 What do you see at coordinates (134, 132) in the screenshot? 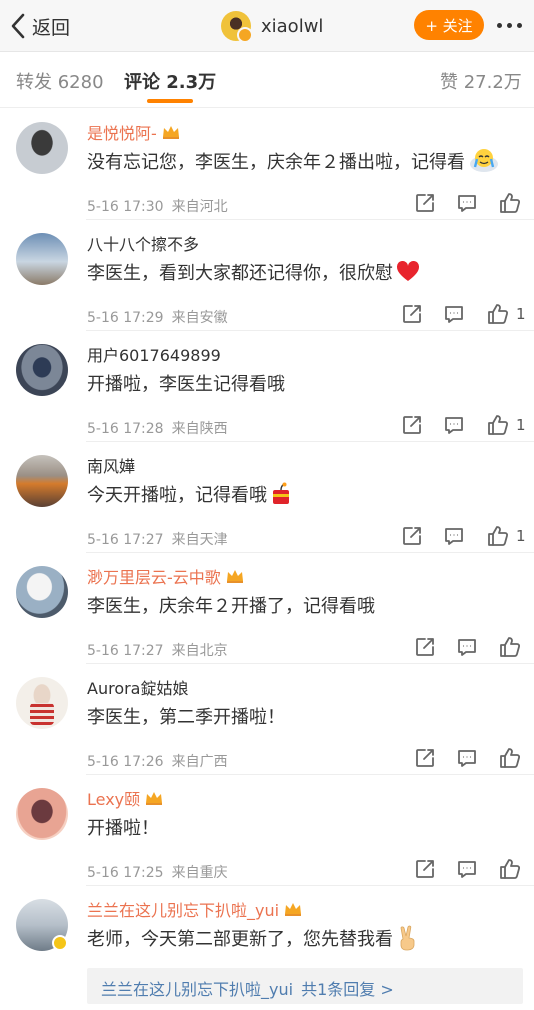
I see `comment-author: 是悦悦阿-` at bounding box center [134, 132].